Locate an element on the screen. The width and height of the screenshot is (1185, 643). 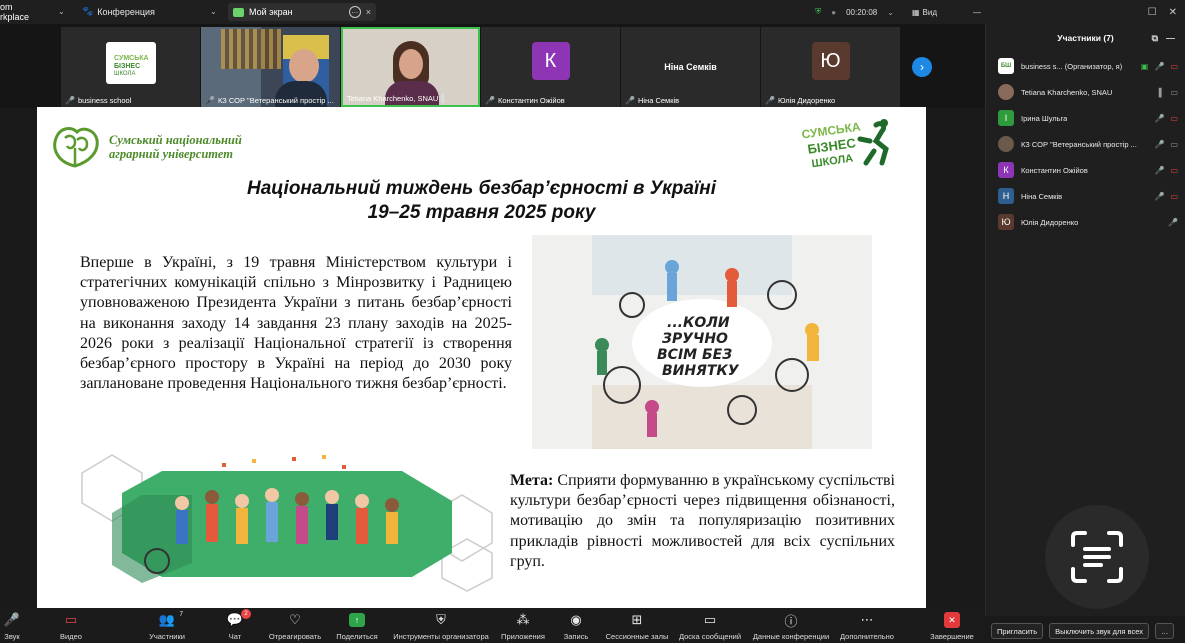
toolbar-label: Поделиться is located at coordinates (357, 636).